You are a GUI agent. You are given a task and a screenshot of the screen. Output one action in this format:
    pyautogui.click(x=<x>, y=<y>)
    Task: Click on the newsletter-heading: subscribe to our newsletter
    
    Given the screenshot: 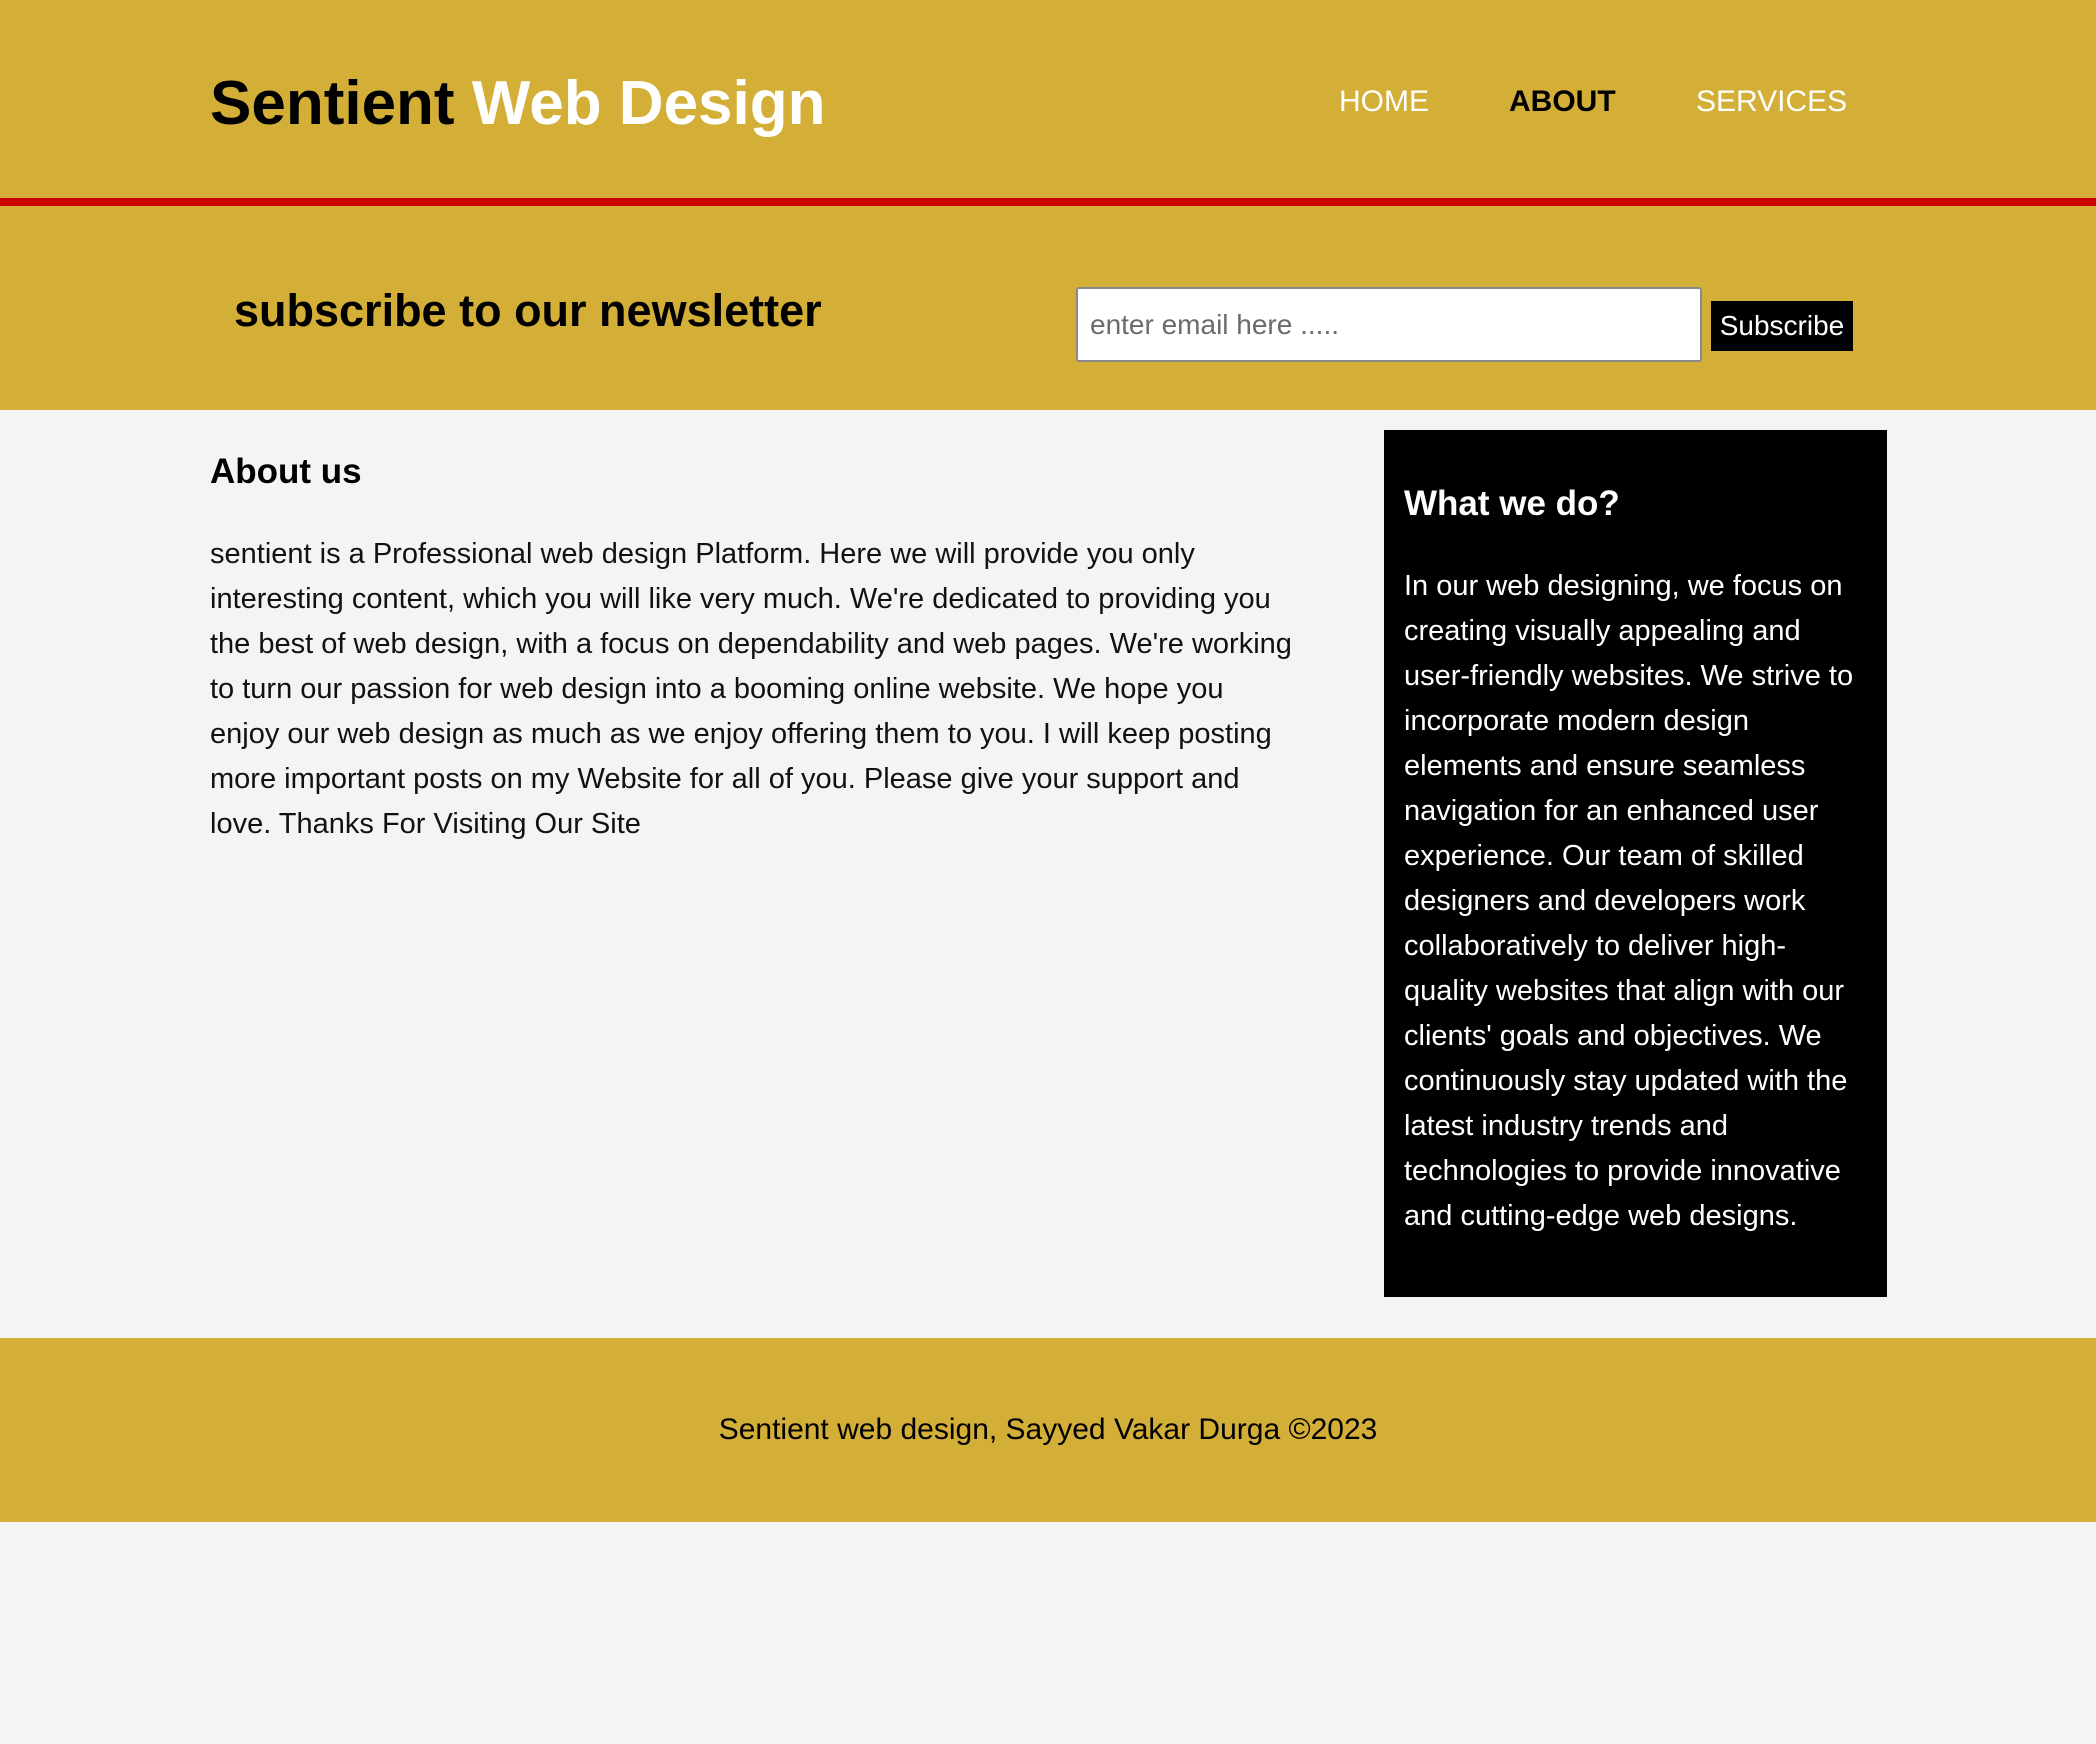 What is the action you would take?
    pyautogui.click(x=528, y=310)
    